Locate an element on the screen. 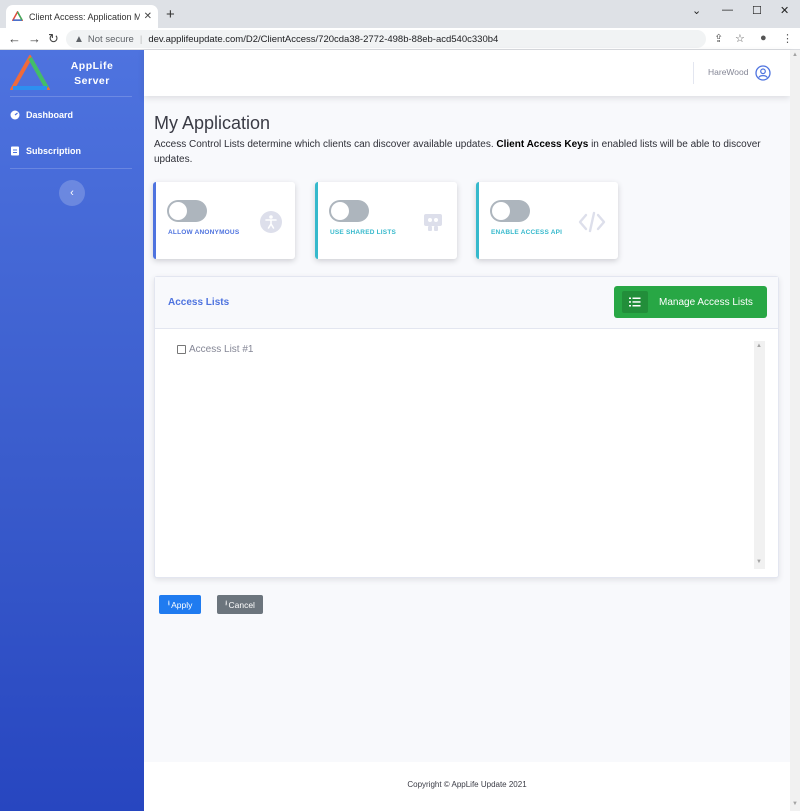 Image resolution: width=800 pixels, height=811 pixels. apply-label: Apply is located at coordinates (182, 604).